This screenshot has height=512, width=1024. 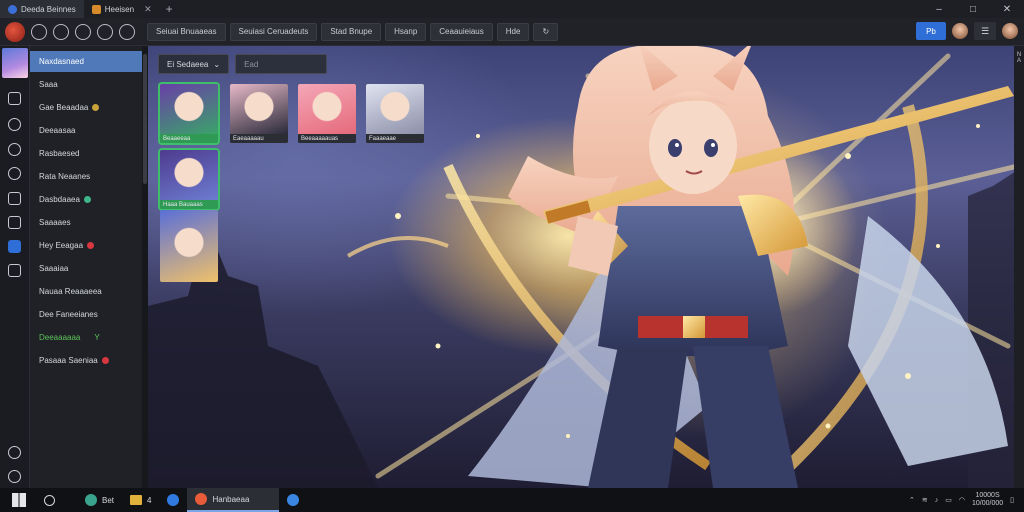 I want to click on thumbnail-label: Beeaaaaauas, so click(x=327, y=138).